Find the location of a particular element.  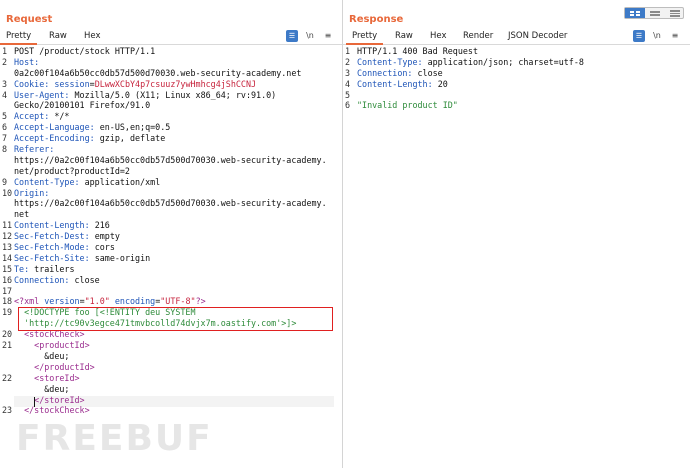

token: Accept-Encoding: is located at coordinates (57, 138).